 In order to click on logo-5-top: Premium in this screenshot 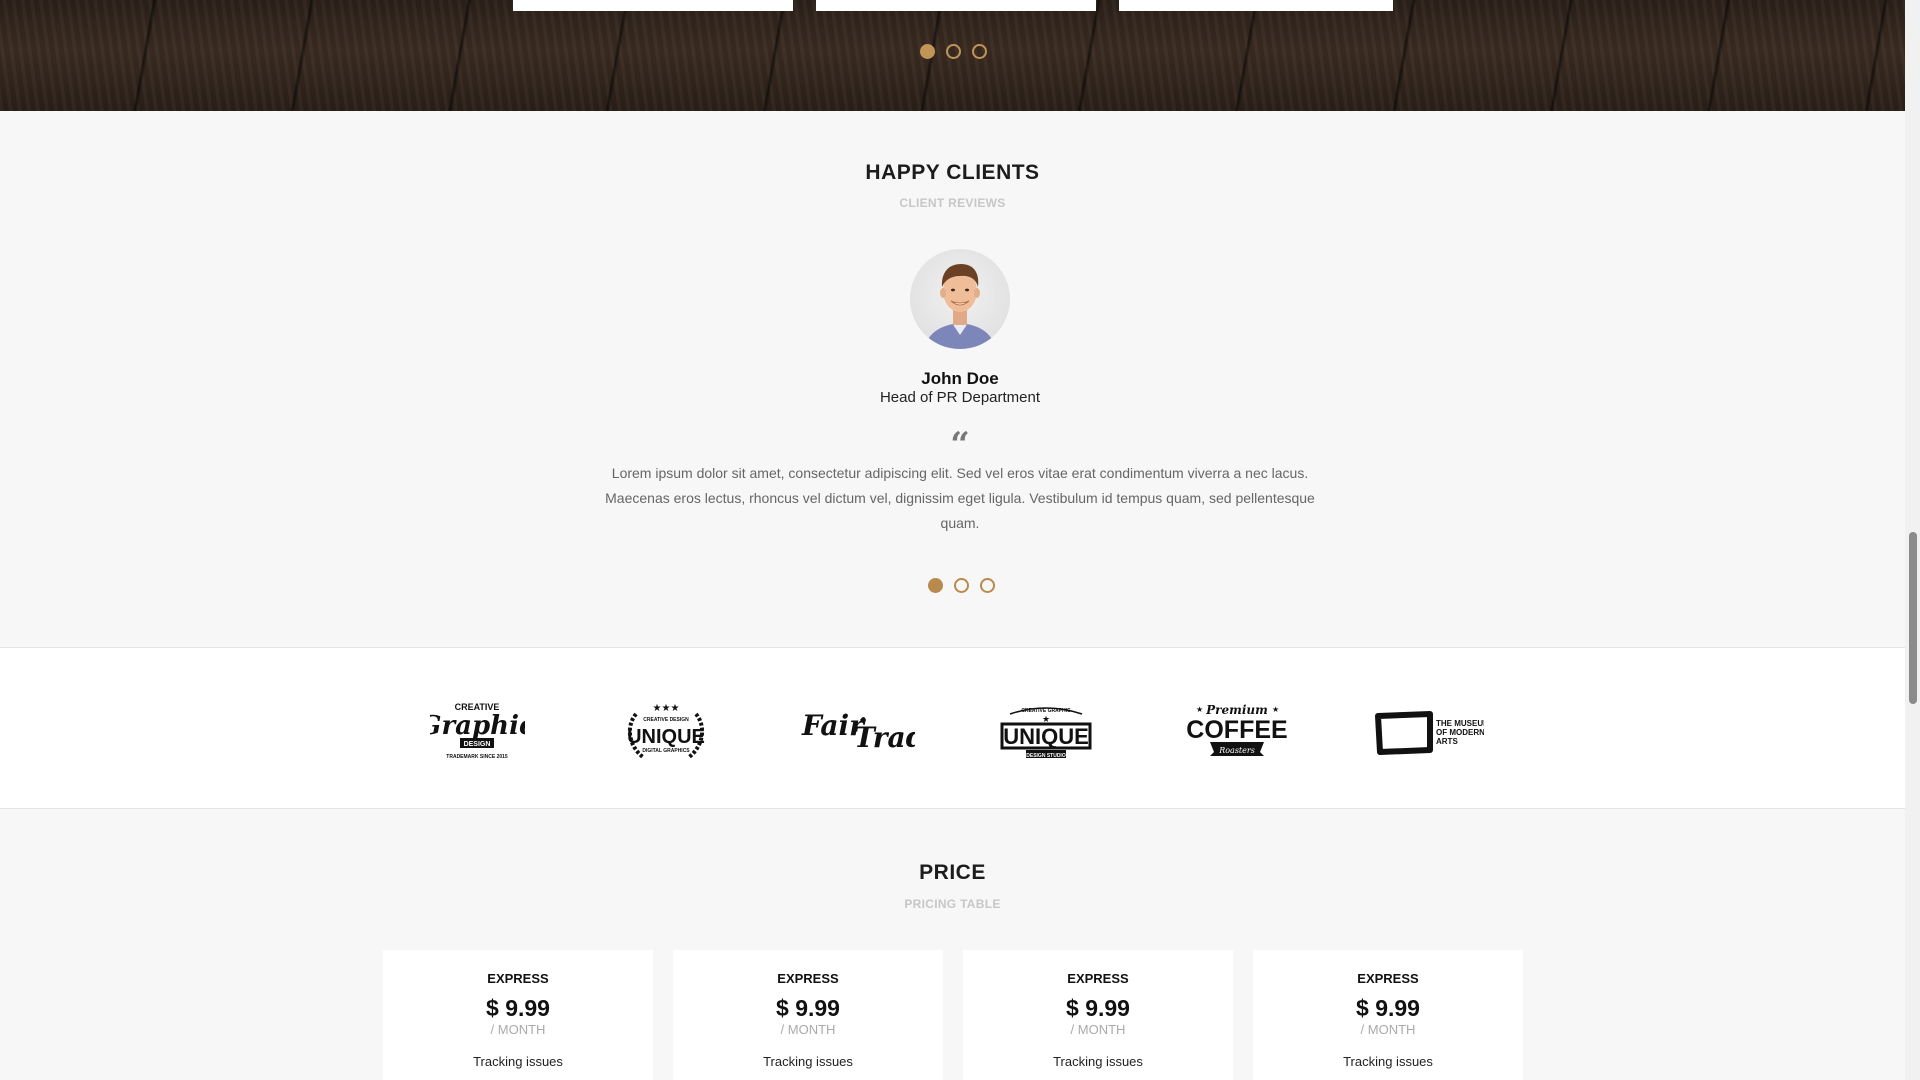, I will do `click(1236, 710)`.